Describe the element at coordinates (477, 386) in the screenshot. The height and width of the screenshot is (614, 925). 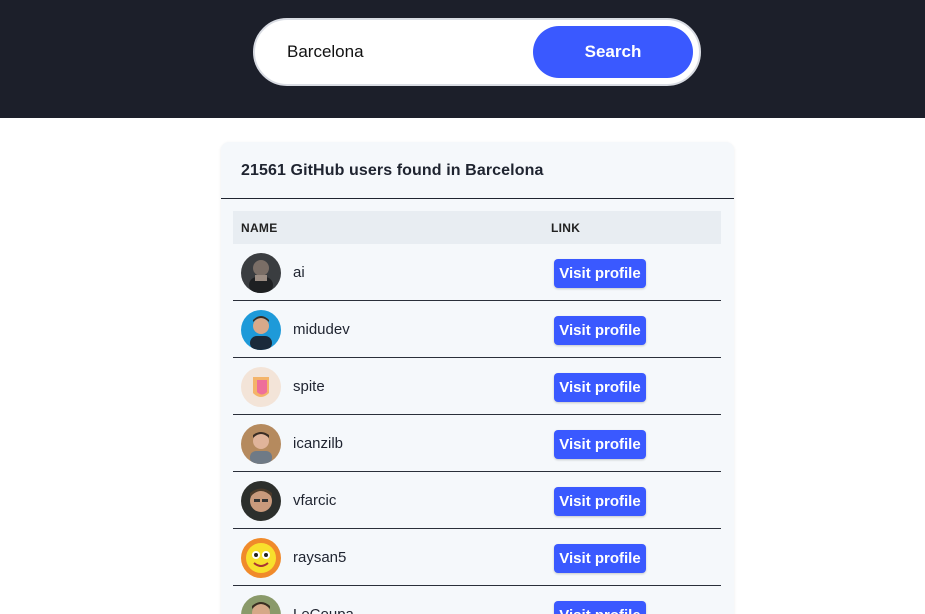
I see `table-row: spite Visit profile` at that location.